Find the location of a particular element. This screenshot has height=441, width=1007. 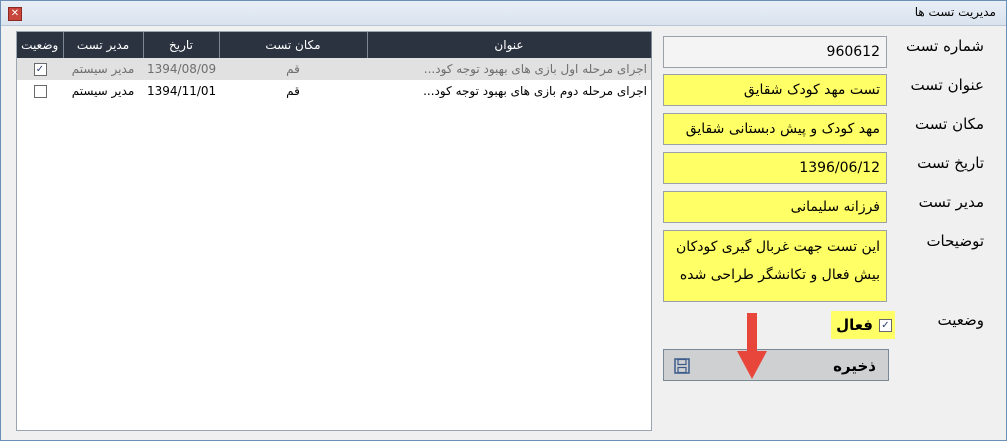

test-manager-field: فرزانه سلیمانی is located at coordinates (775, 207).